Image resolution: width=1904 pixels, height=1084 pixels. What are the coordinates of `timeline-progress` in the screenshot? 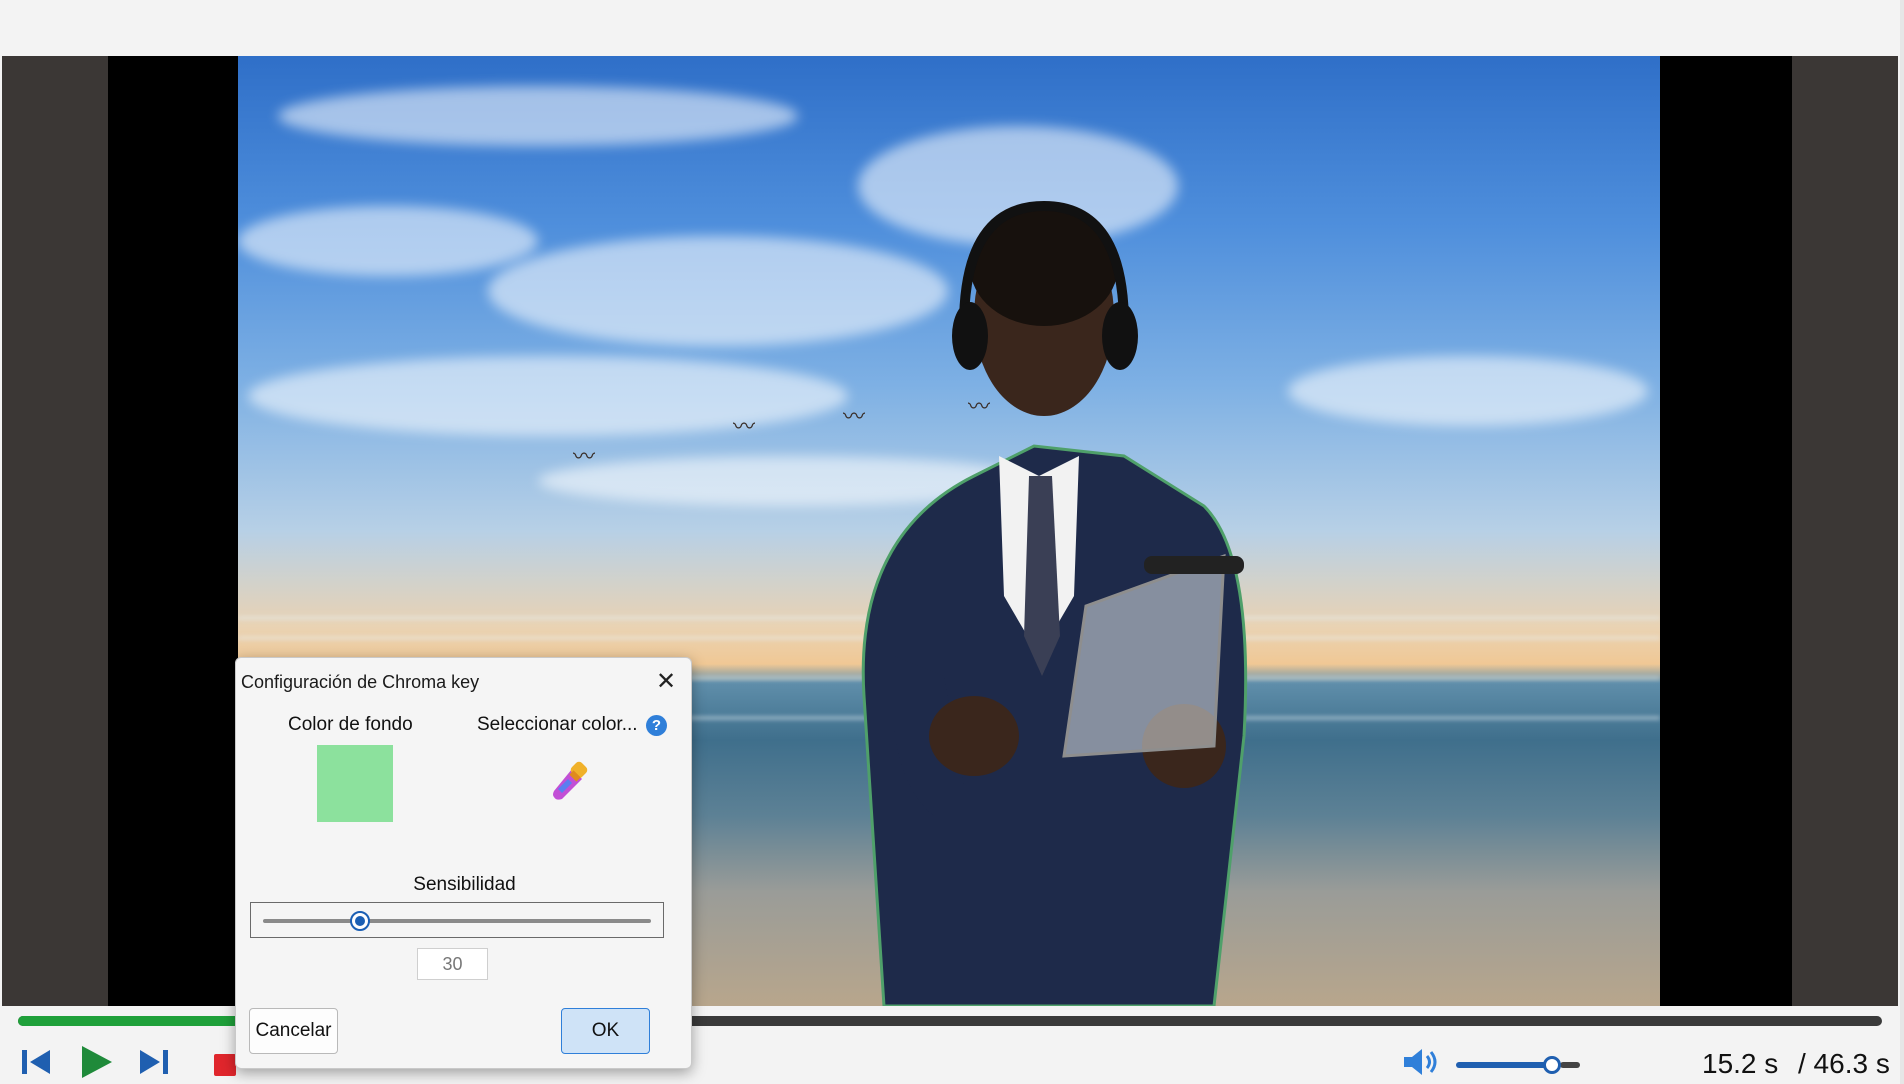 It's located at (130, 1021).